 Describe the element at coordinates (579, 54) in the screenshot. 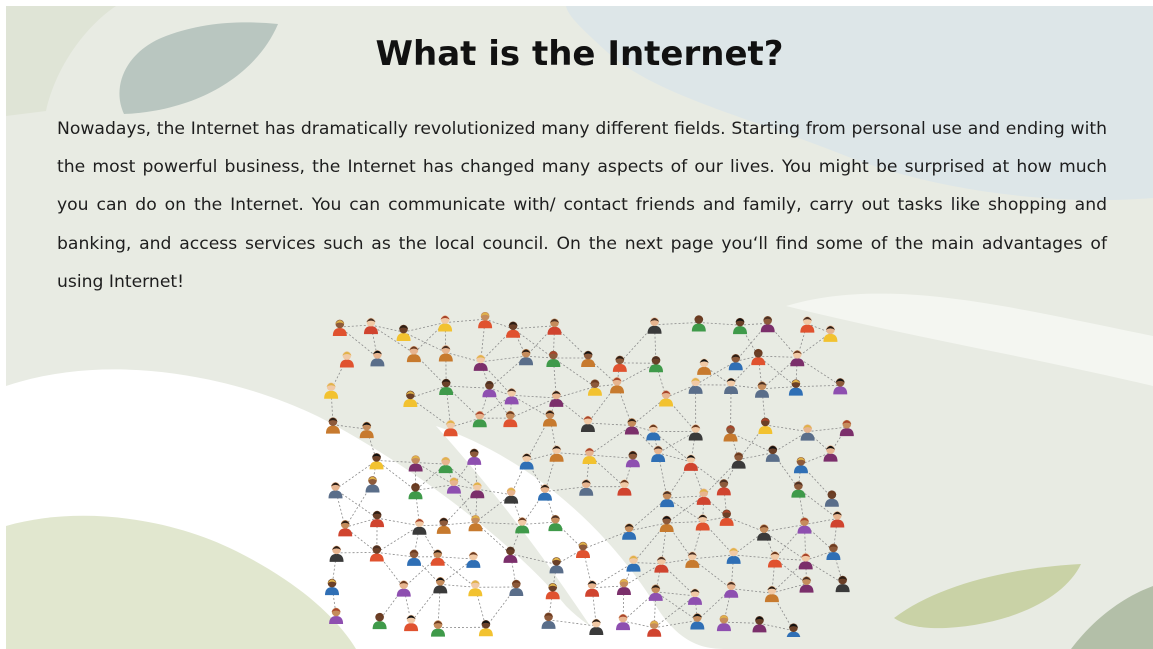

I see `slide-title: What is the Internet?` at that location.